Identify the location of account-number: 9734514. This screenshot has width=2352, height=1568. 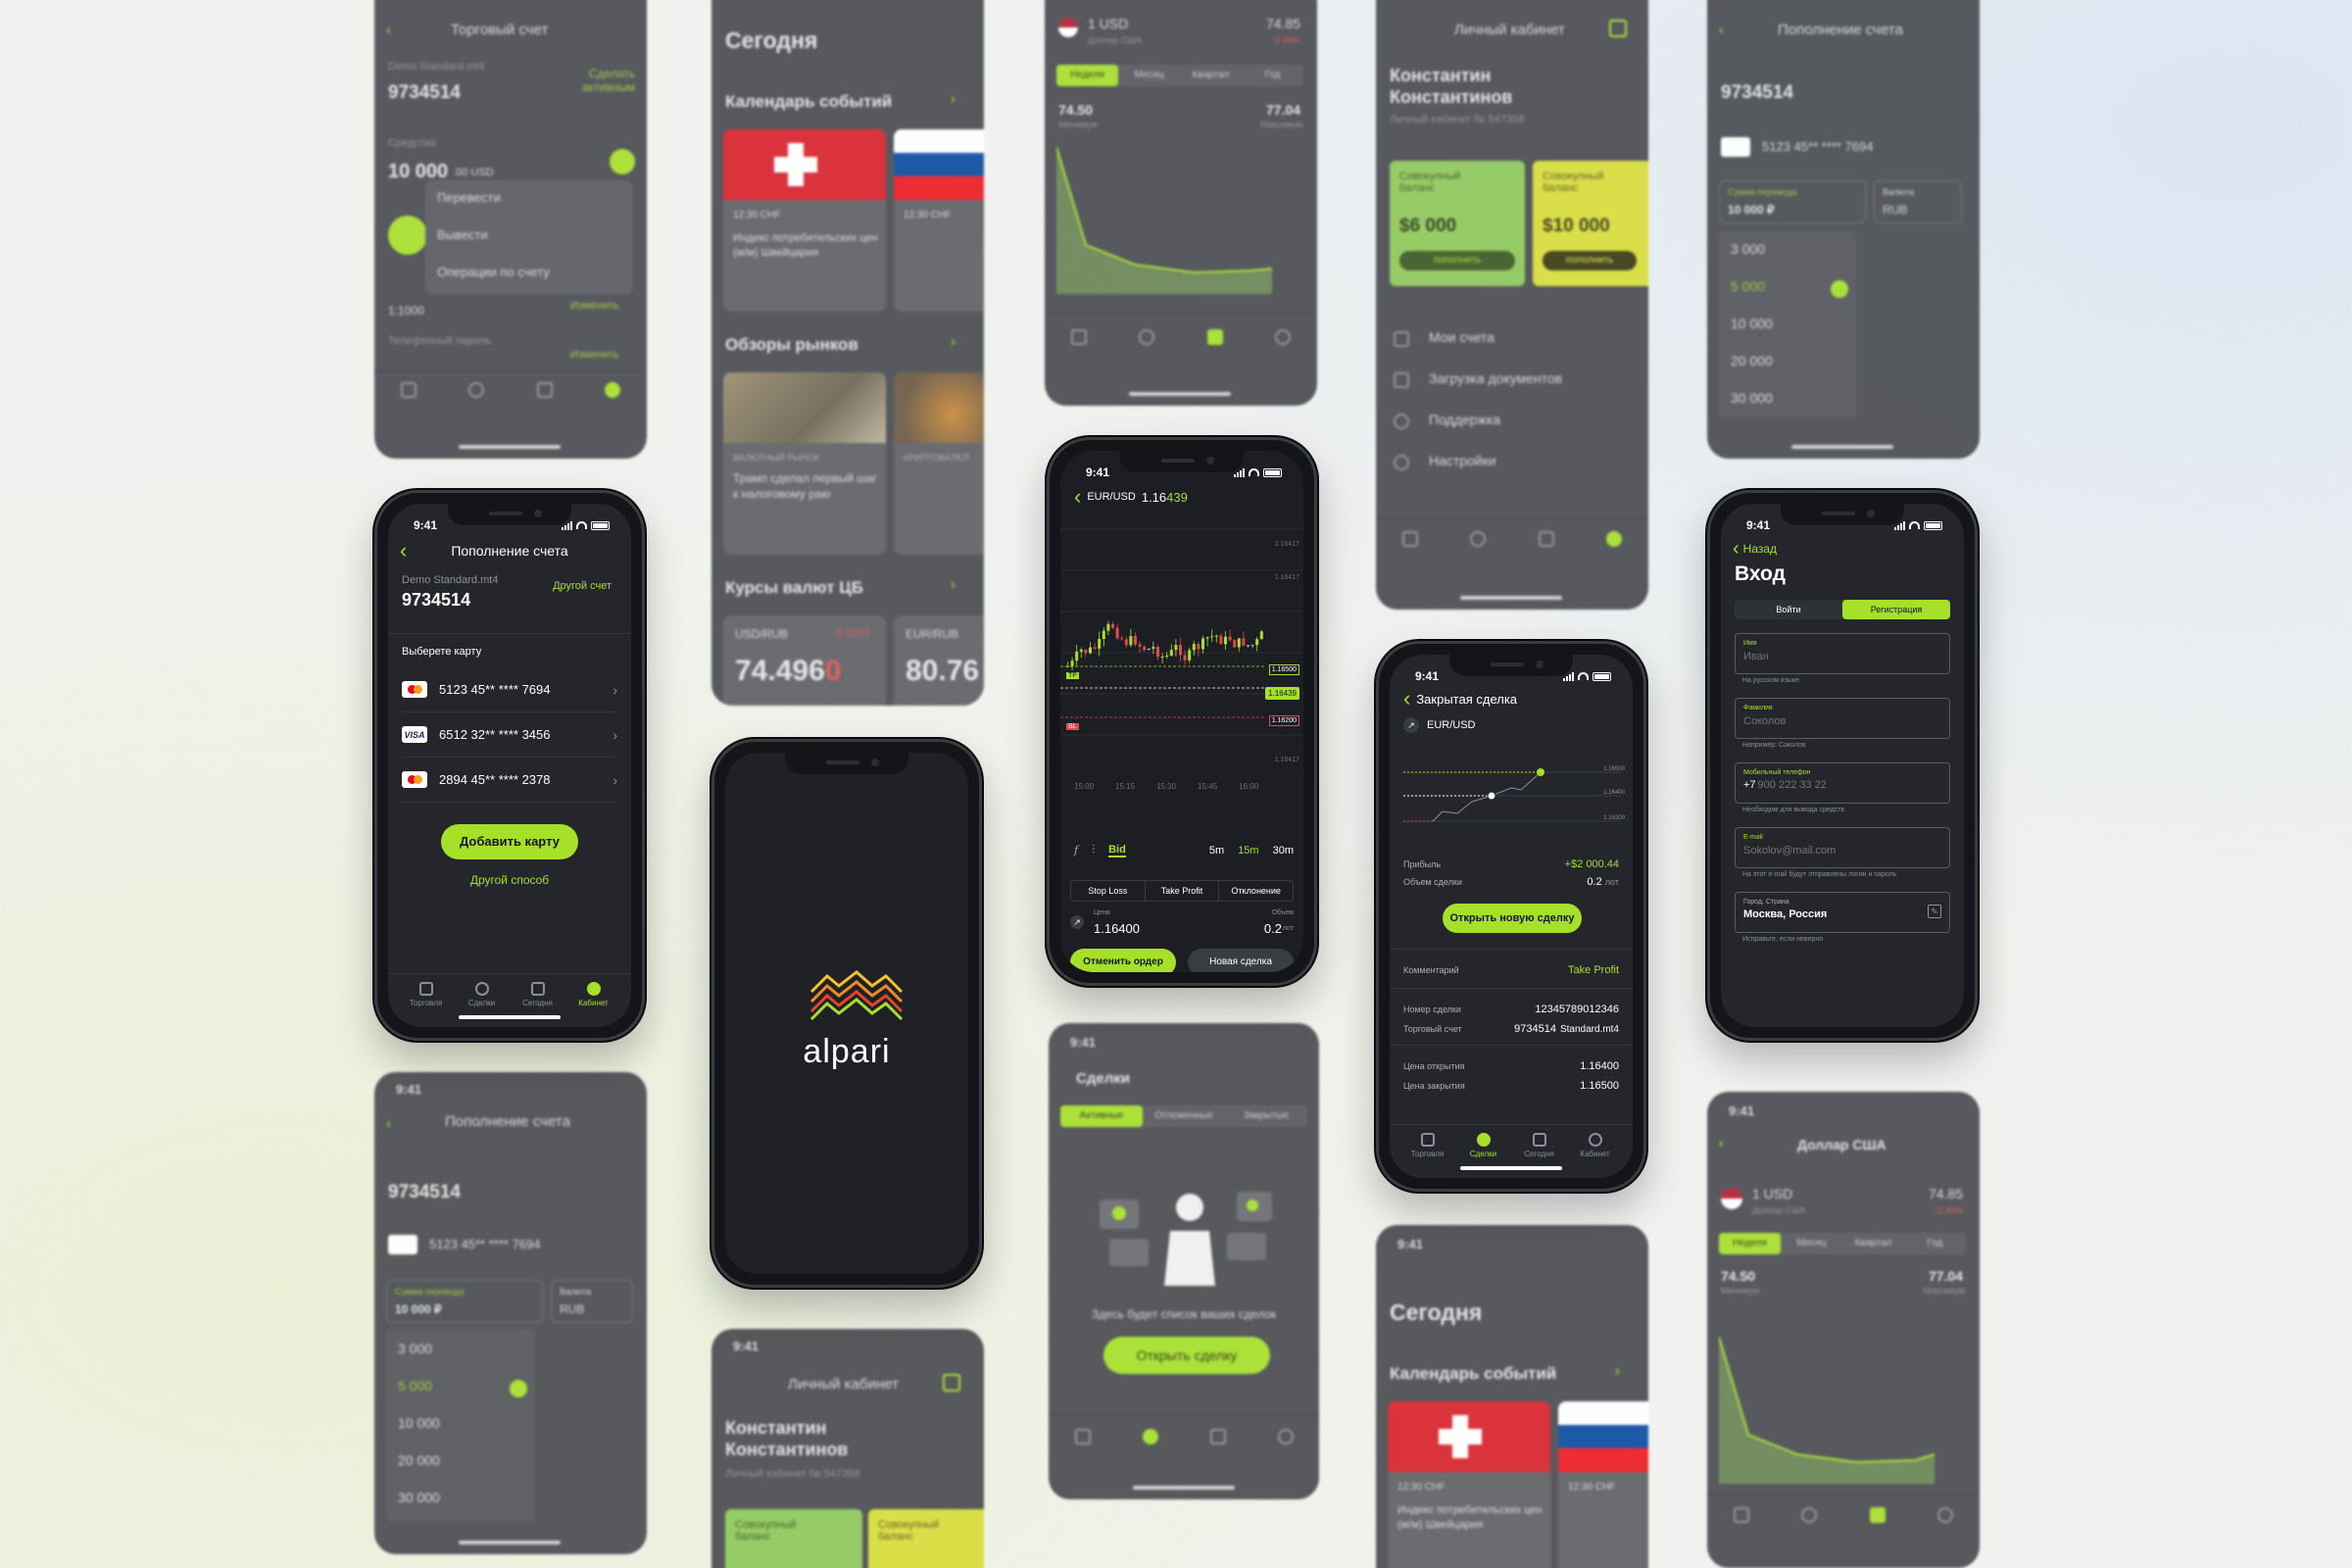
(436, 600).